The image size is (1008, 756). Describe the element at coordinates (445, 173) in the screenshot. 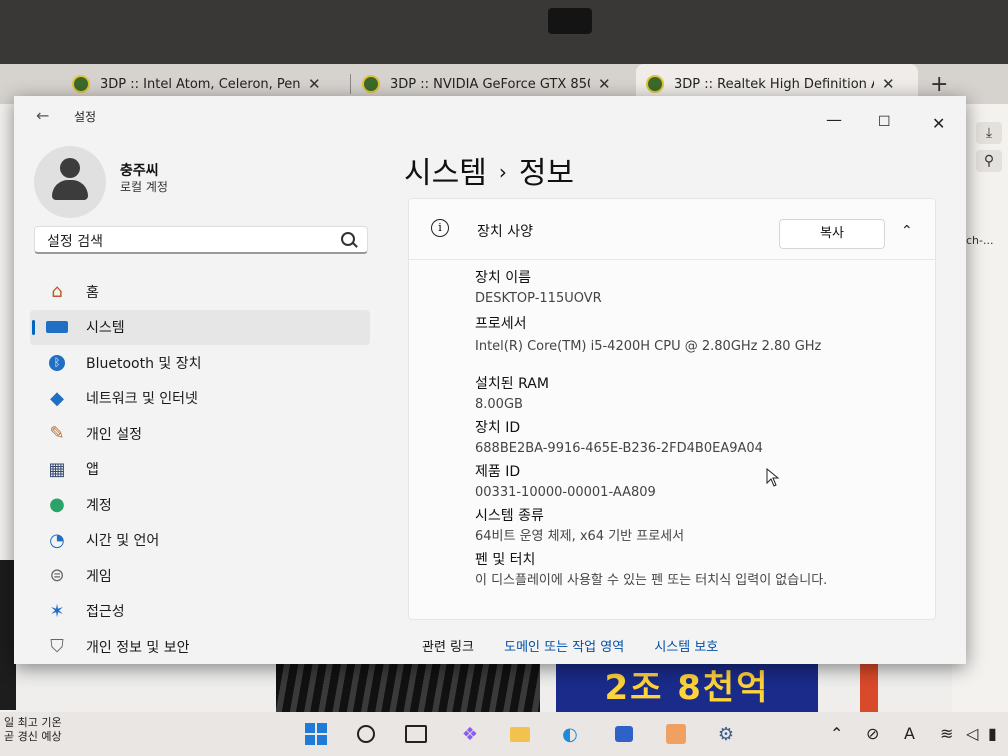

I see `breadcrumb-parent: 시스템` at that location.